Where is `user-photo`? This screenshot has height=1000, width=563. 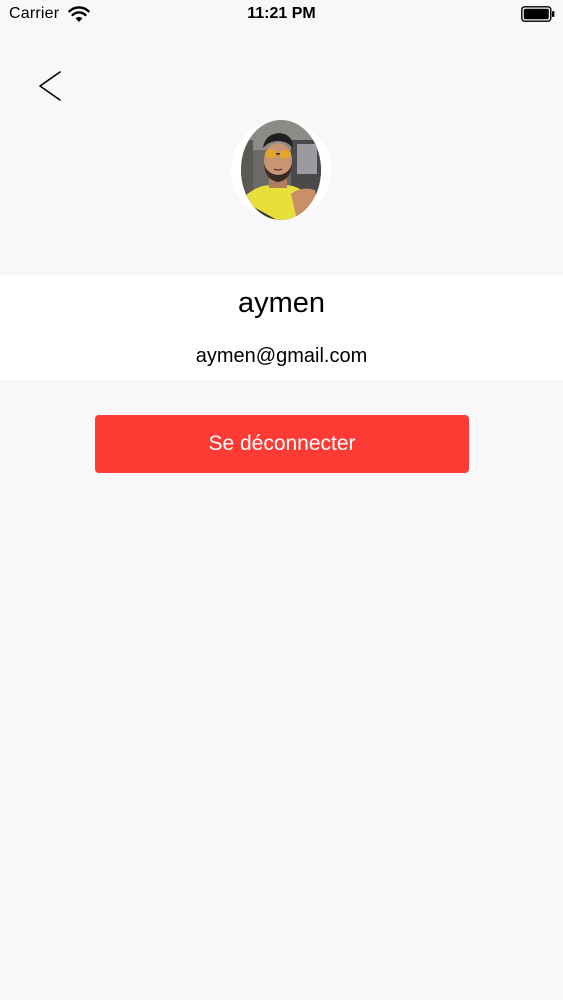 user-photo is located at coordinates (281, 170).